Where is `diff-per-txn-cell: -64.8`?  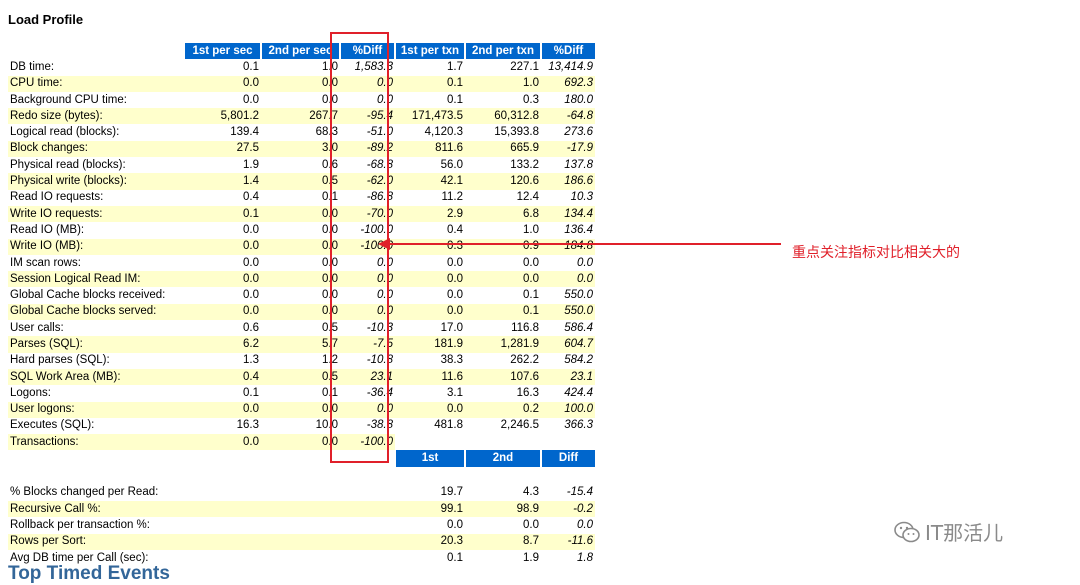 diff-per-txn-cell: -64.8 is located at coordinates (568, 116).